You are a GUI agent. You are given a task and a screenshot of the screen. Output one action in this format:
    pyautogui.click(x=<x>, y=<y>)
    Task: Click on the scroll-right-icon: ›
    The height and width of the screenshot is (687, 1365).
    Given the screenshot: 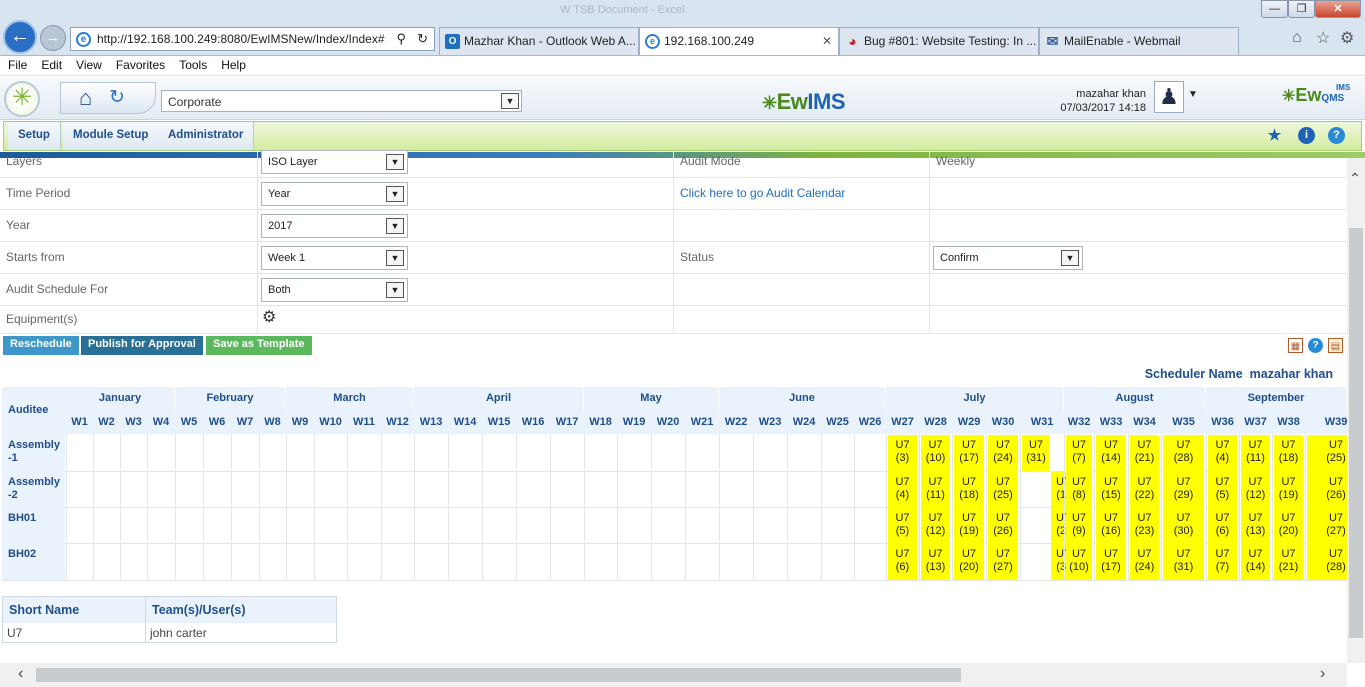 What is the action you would take?
    pyautogui.click(x=1322, y=674)
    